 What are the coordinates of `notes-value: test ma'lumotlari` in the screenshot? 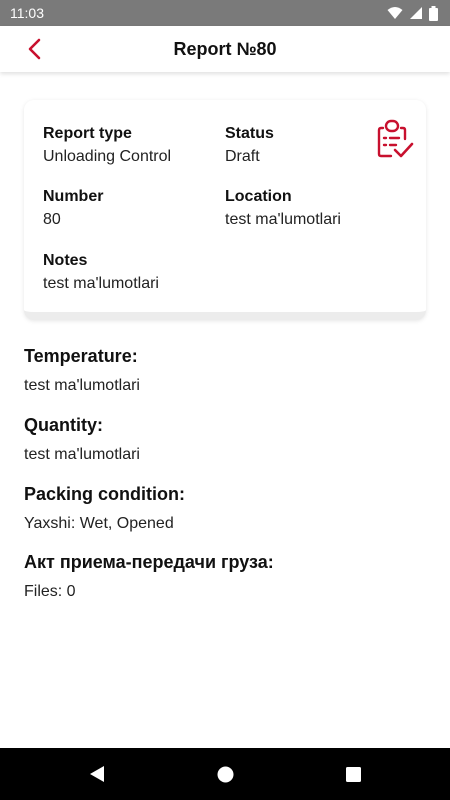 It's located at (101, 283).